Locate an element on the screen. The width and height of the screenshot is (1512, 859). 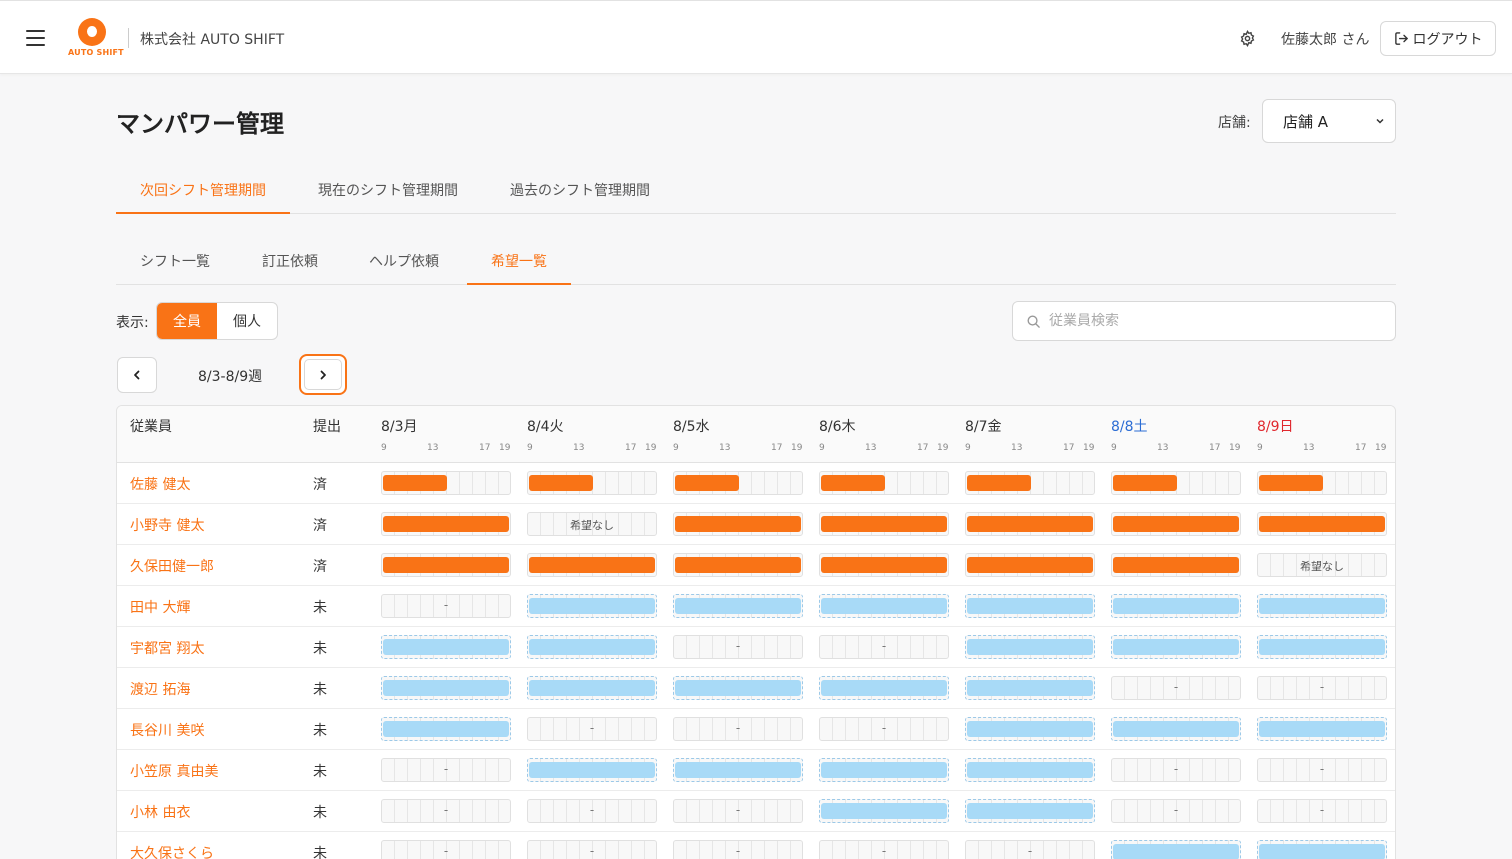
employee-name-link: 渡辺 拓海 is located at coordinates (160, 689).